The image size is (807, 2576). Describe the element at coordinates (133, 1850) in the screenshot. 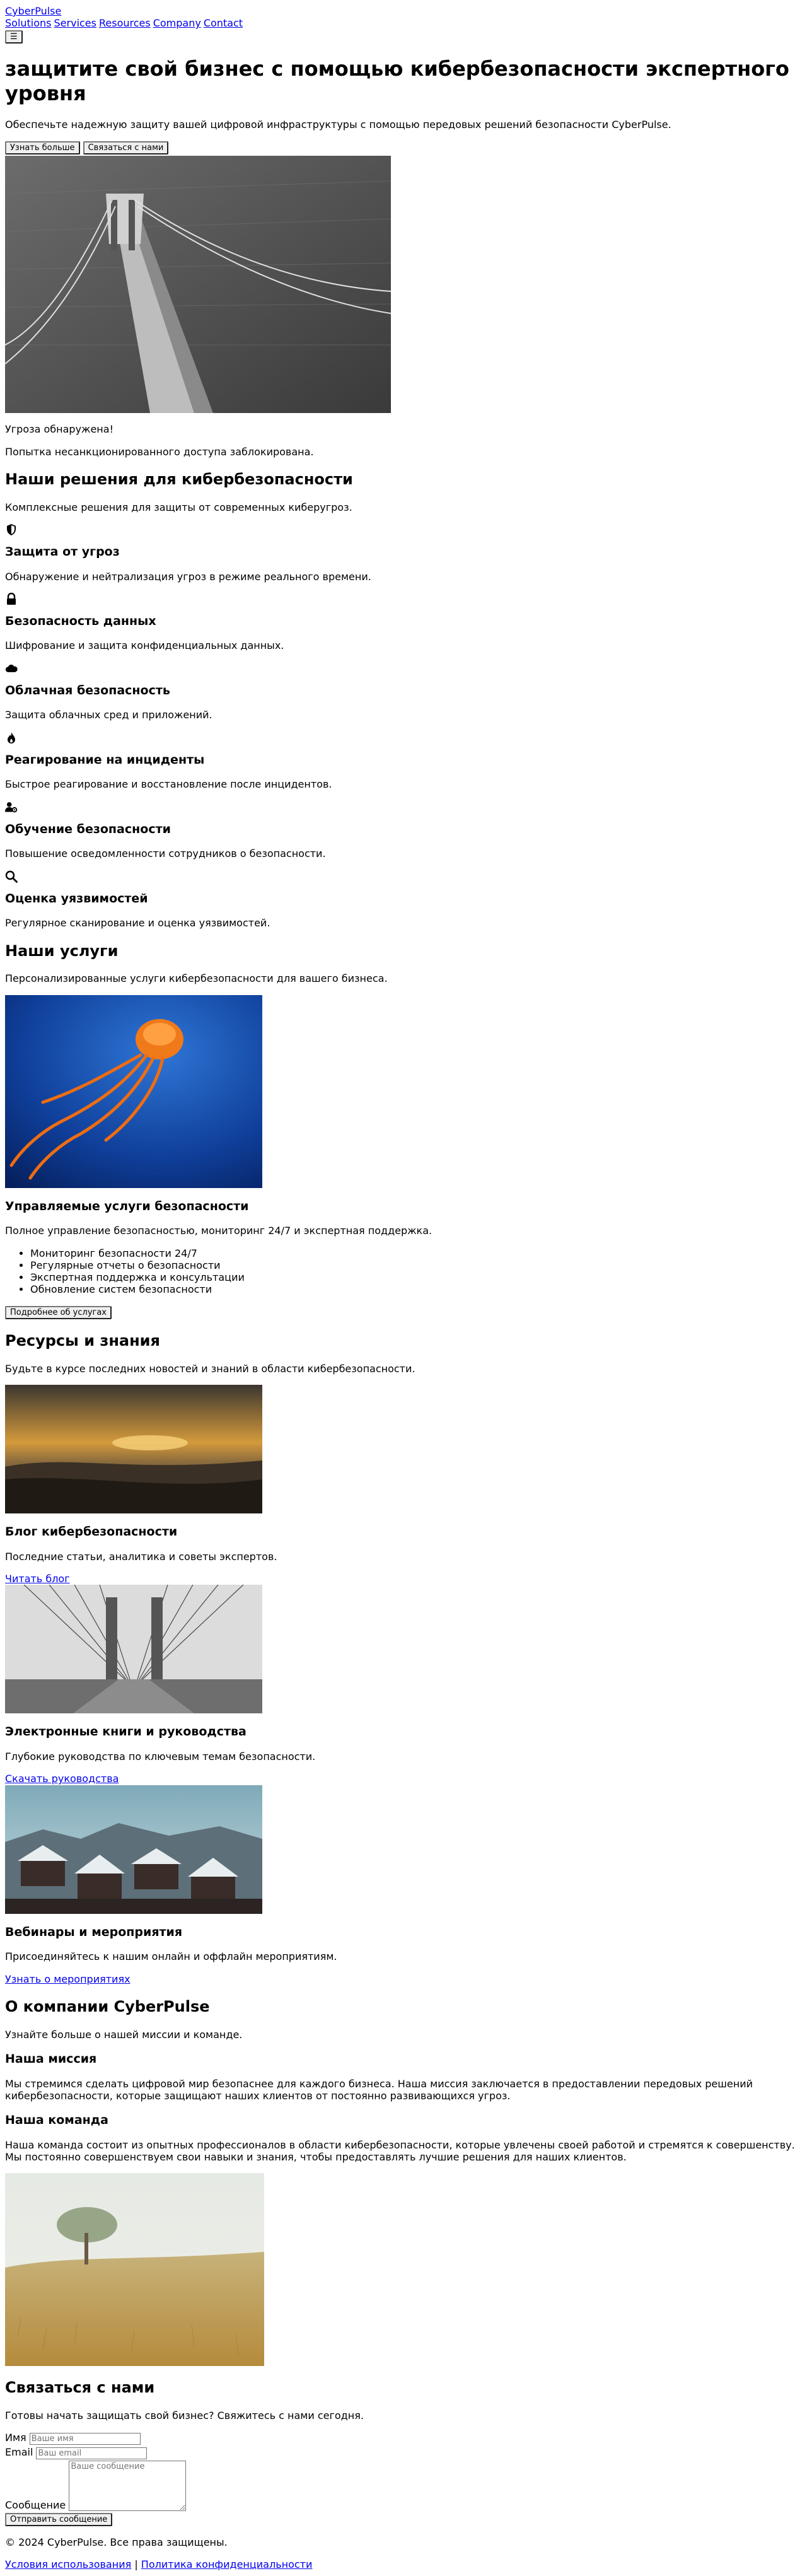

I see `winter-city-image` at that location.